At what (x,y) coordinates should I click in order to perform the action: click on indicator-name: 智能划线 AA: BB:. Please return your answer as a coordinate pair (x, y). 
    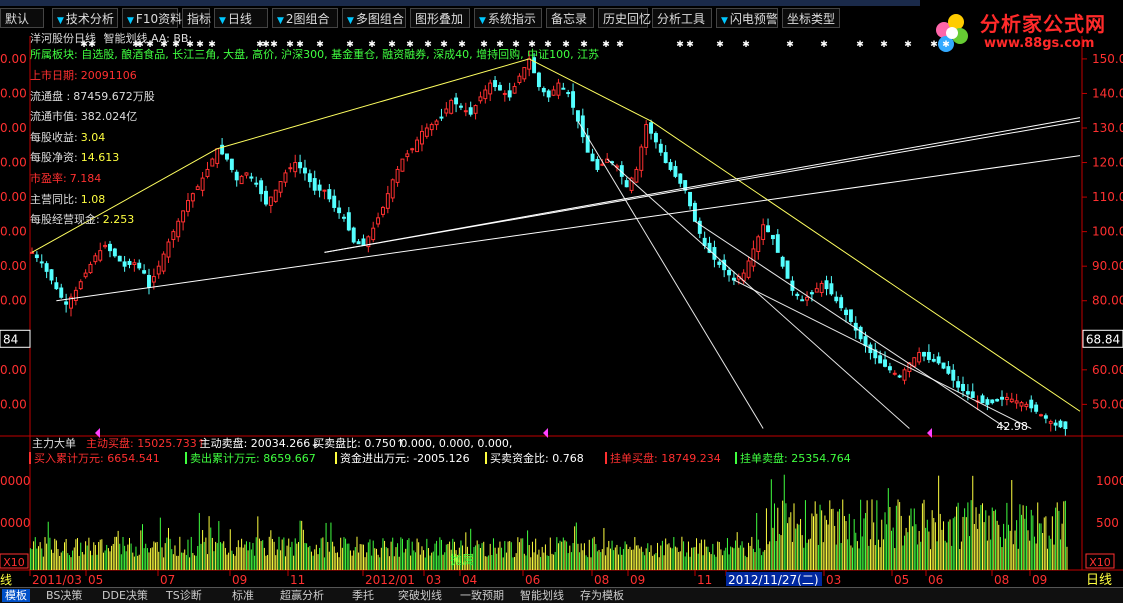
    Looking at the image, I should click on (148, 38).